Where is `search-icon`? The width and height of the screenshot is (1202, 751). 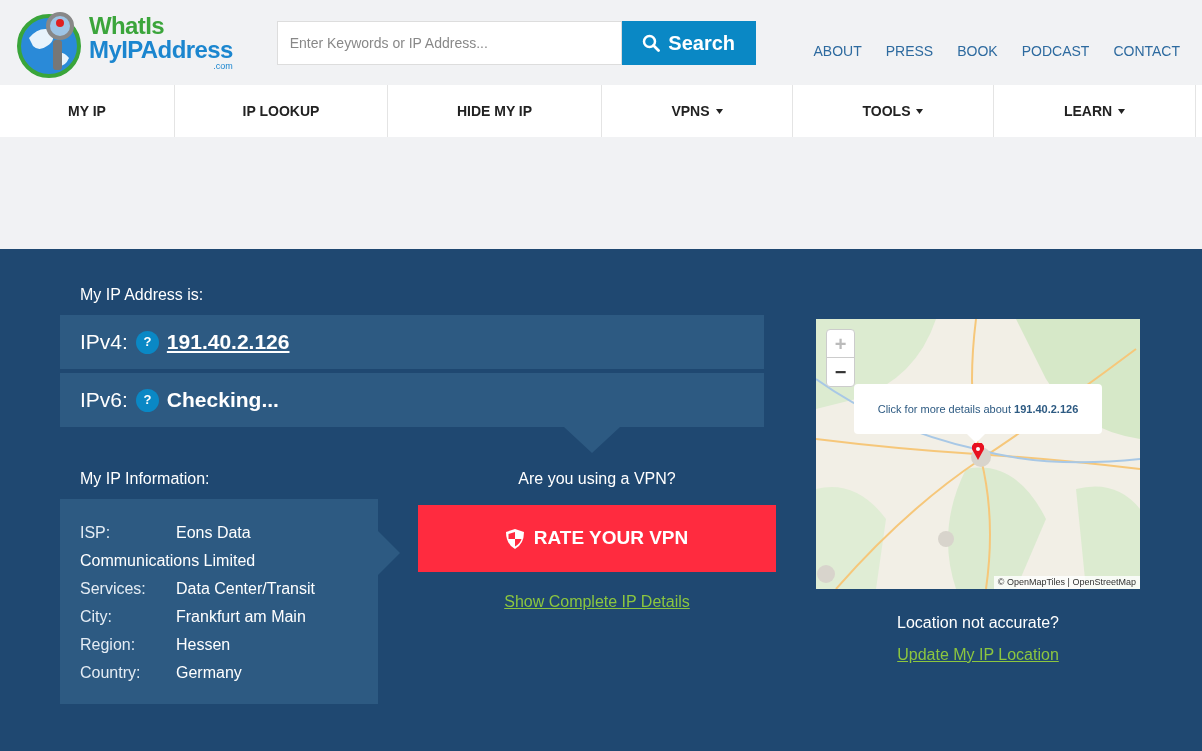
search-icon is located at coordinates (651, 42).